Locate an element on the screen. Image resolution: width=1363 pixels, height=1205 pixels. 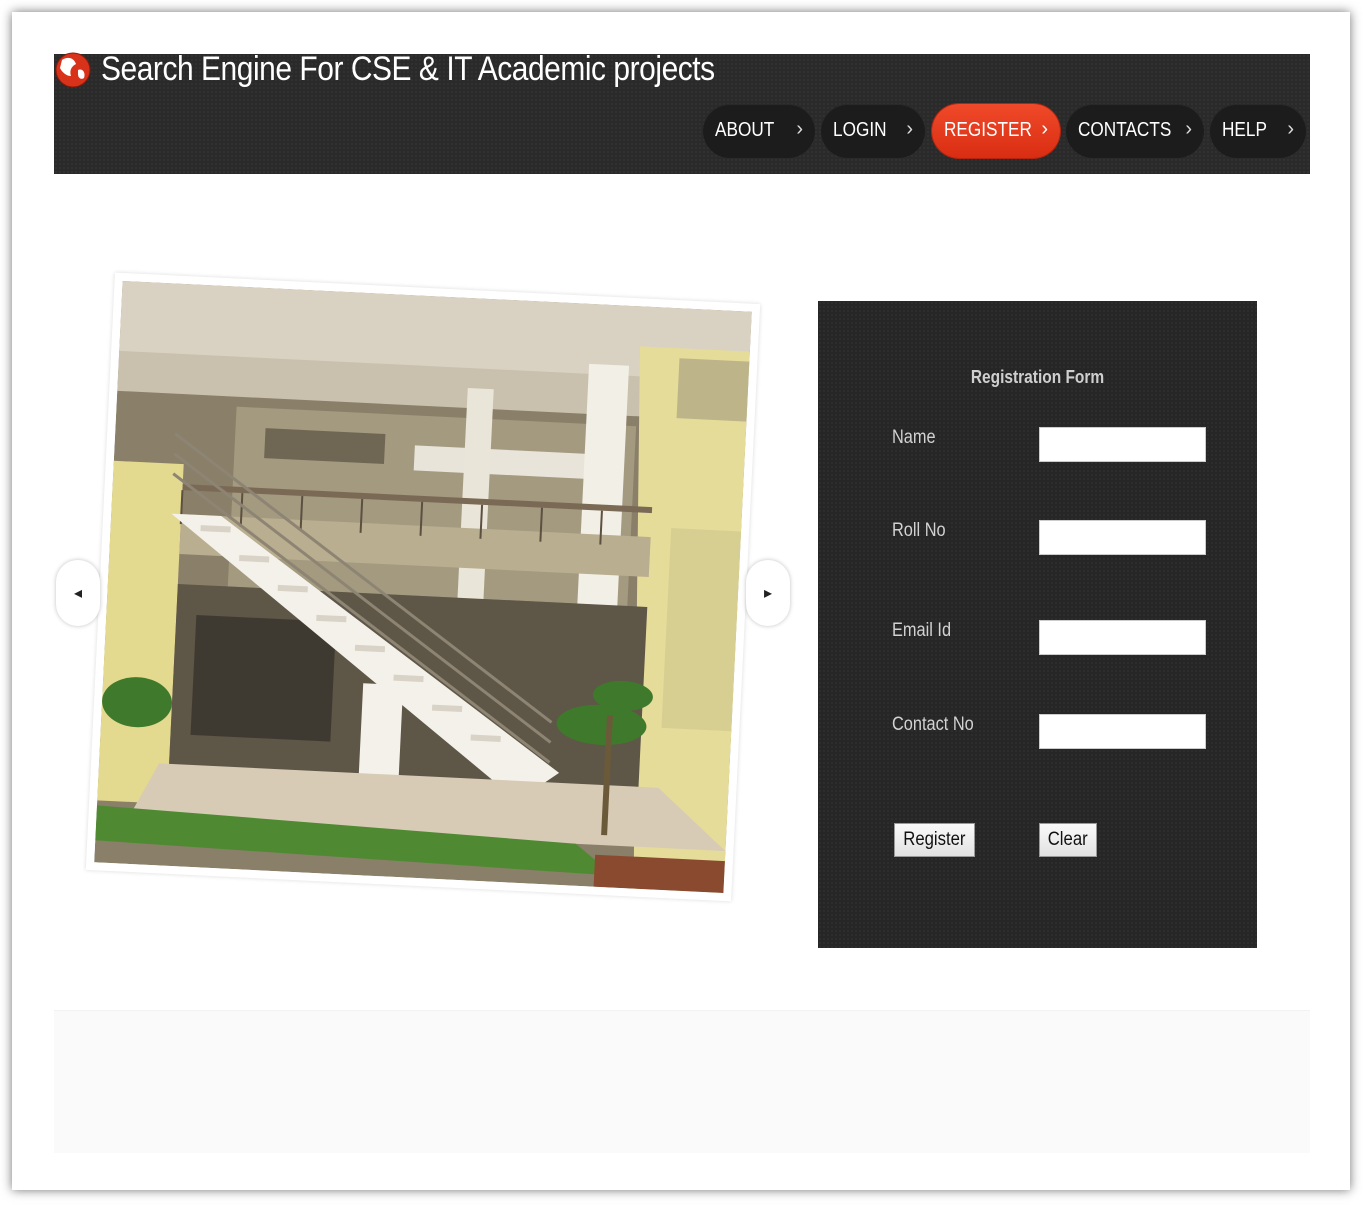
contact-no-field is located at coordinates (1122, 731).